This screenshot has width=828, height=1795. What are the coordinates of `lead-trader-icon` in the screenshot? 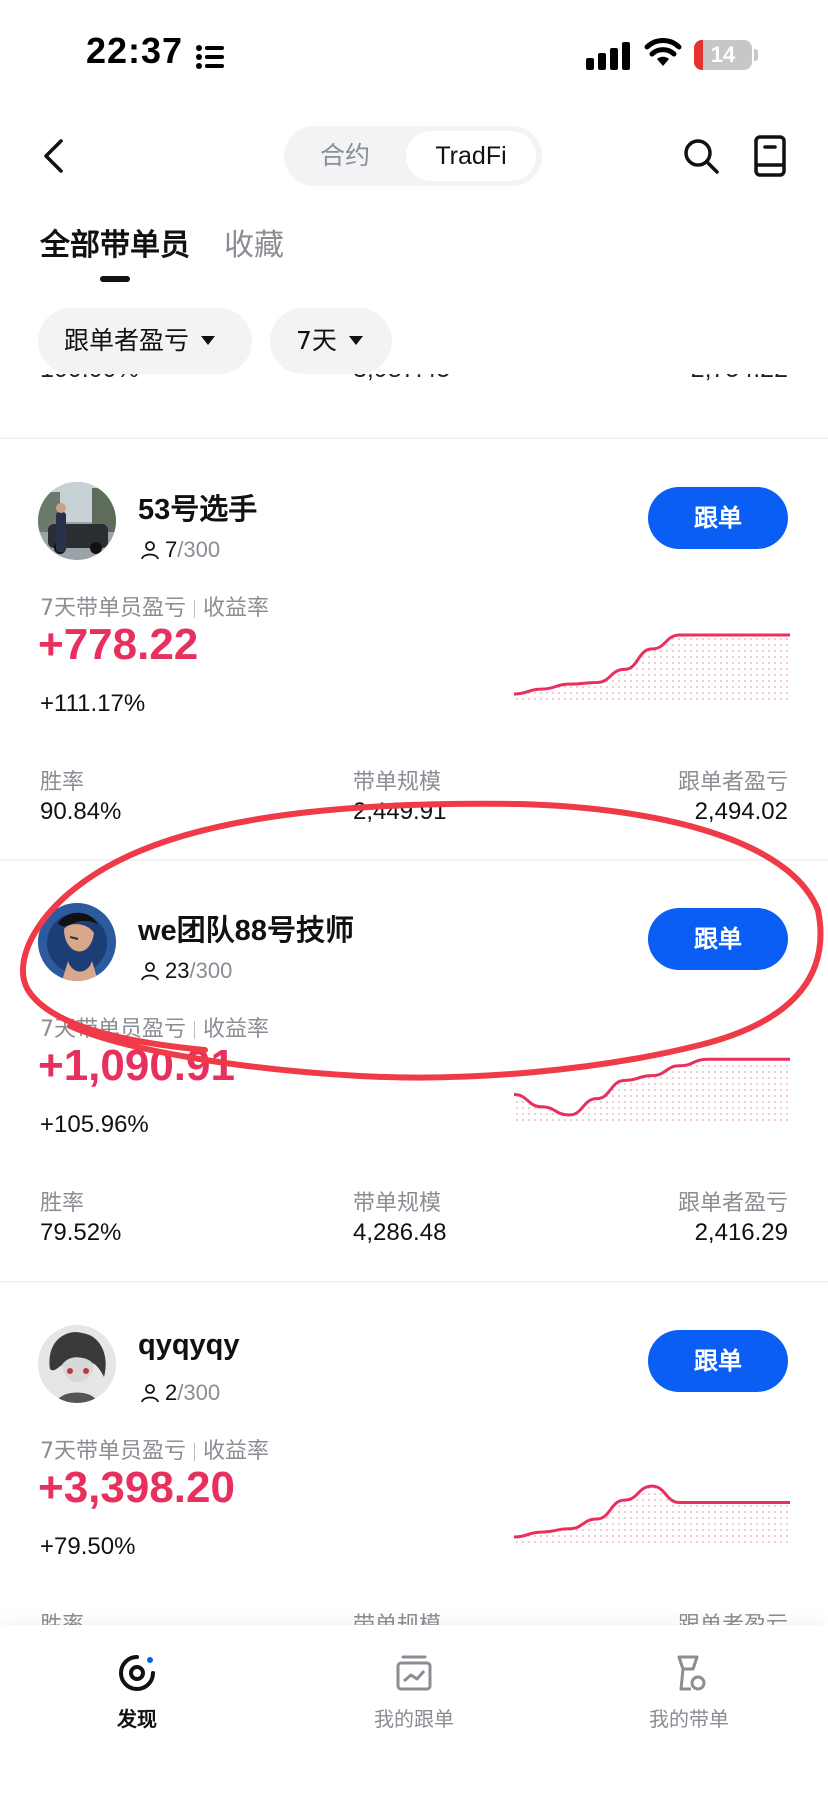 It's located at (691, 1673).